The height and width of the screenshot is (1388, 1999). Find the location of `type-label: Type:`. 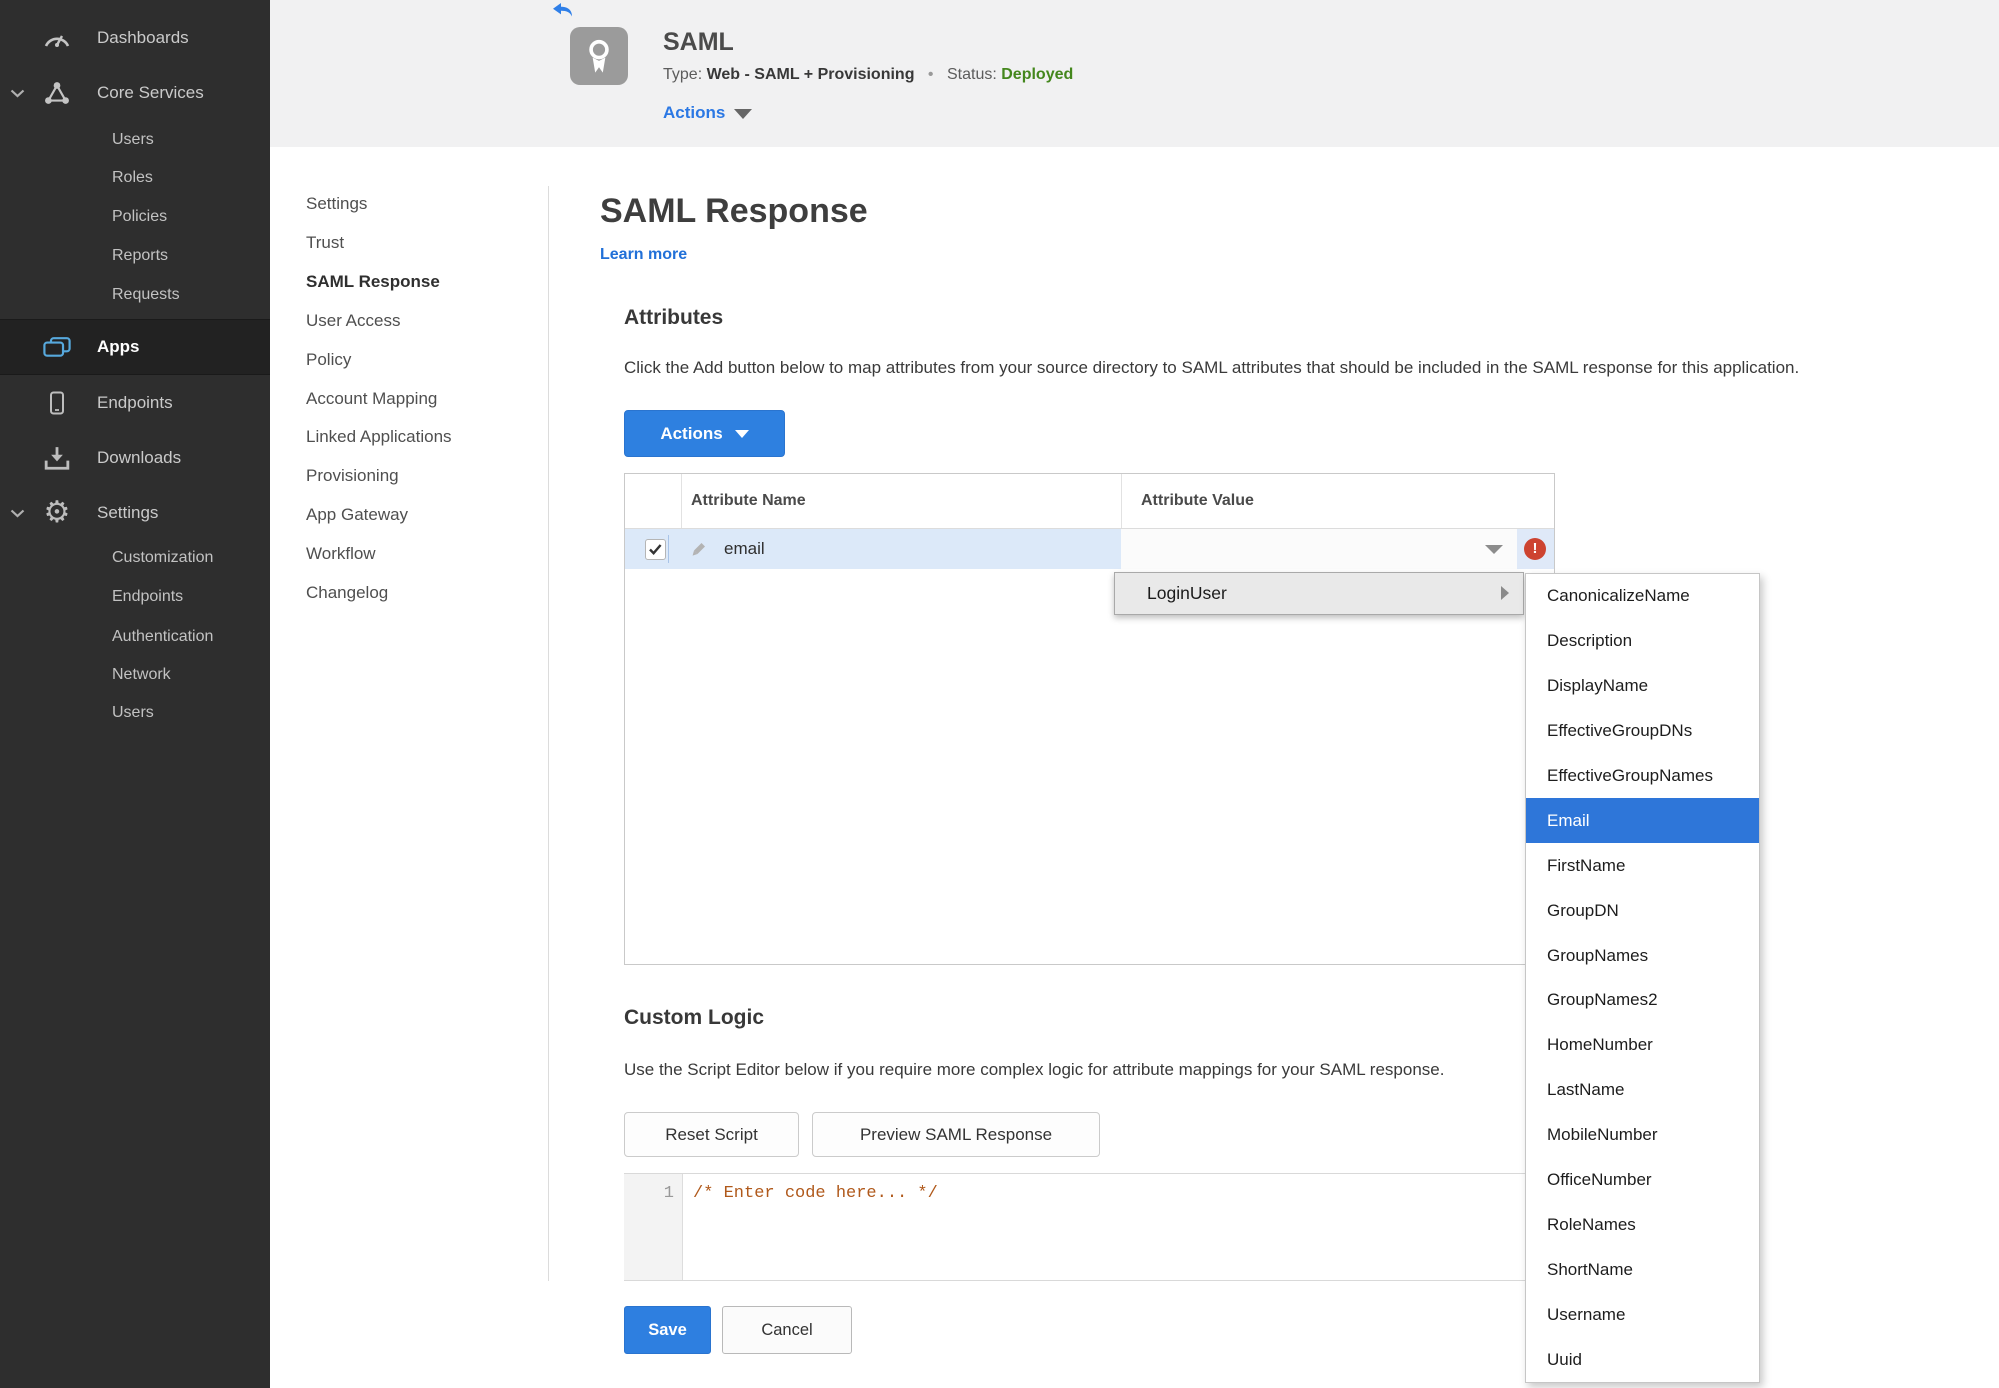

type-label: Type: is located at coordinates (683, 74).